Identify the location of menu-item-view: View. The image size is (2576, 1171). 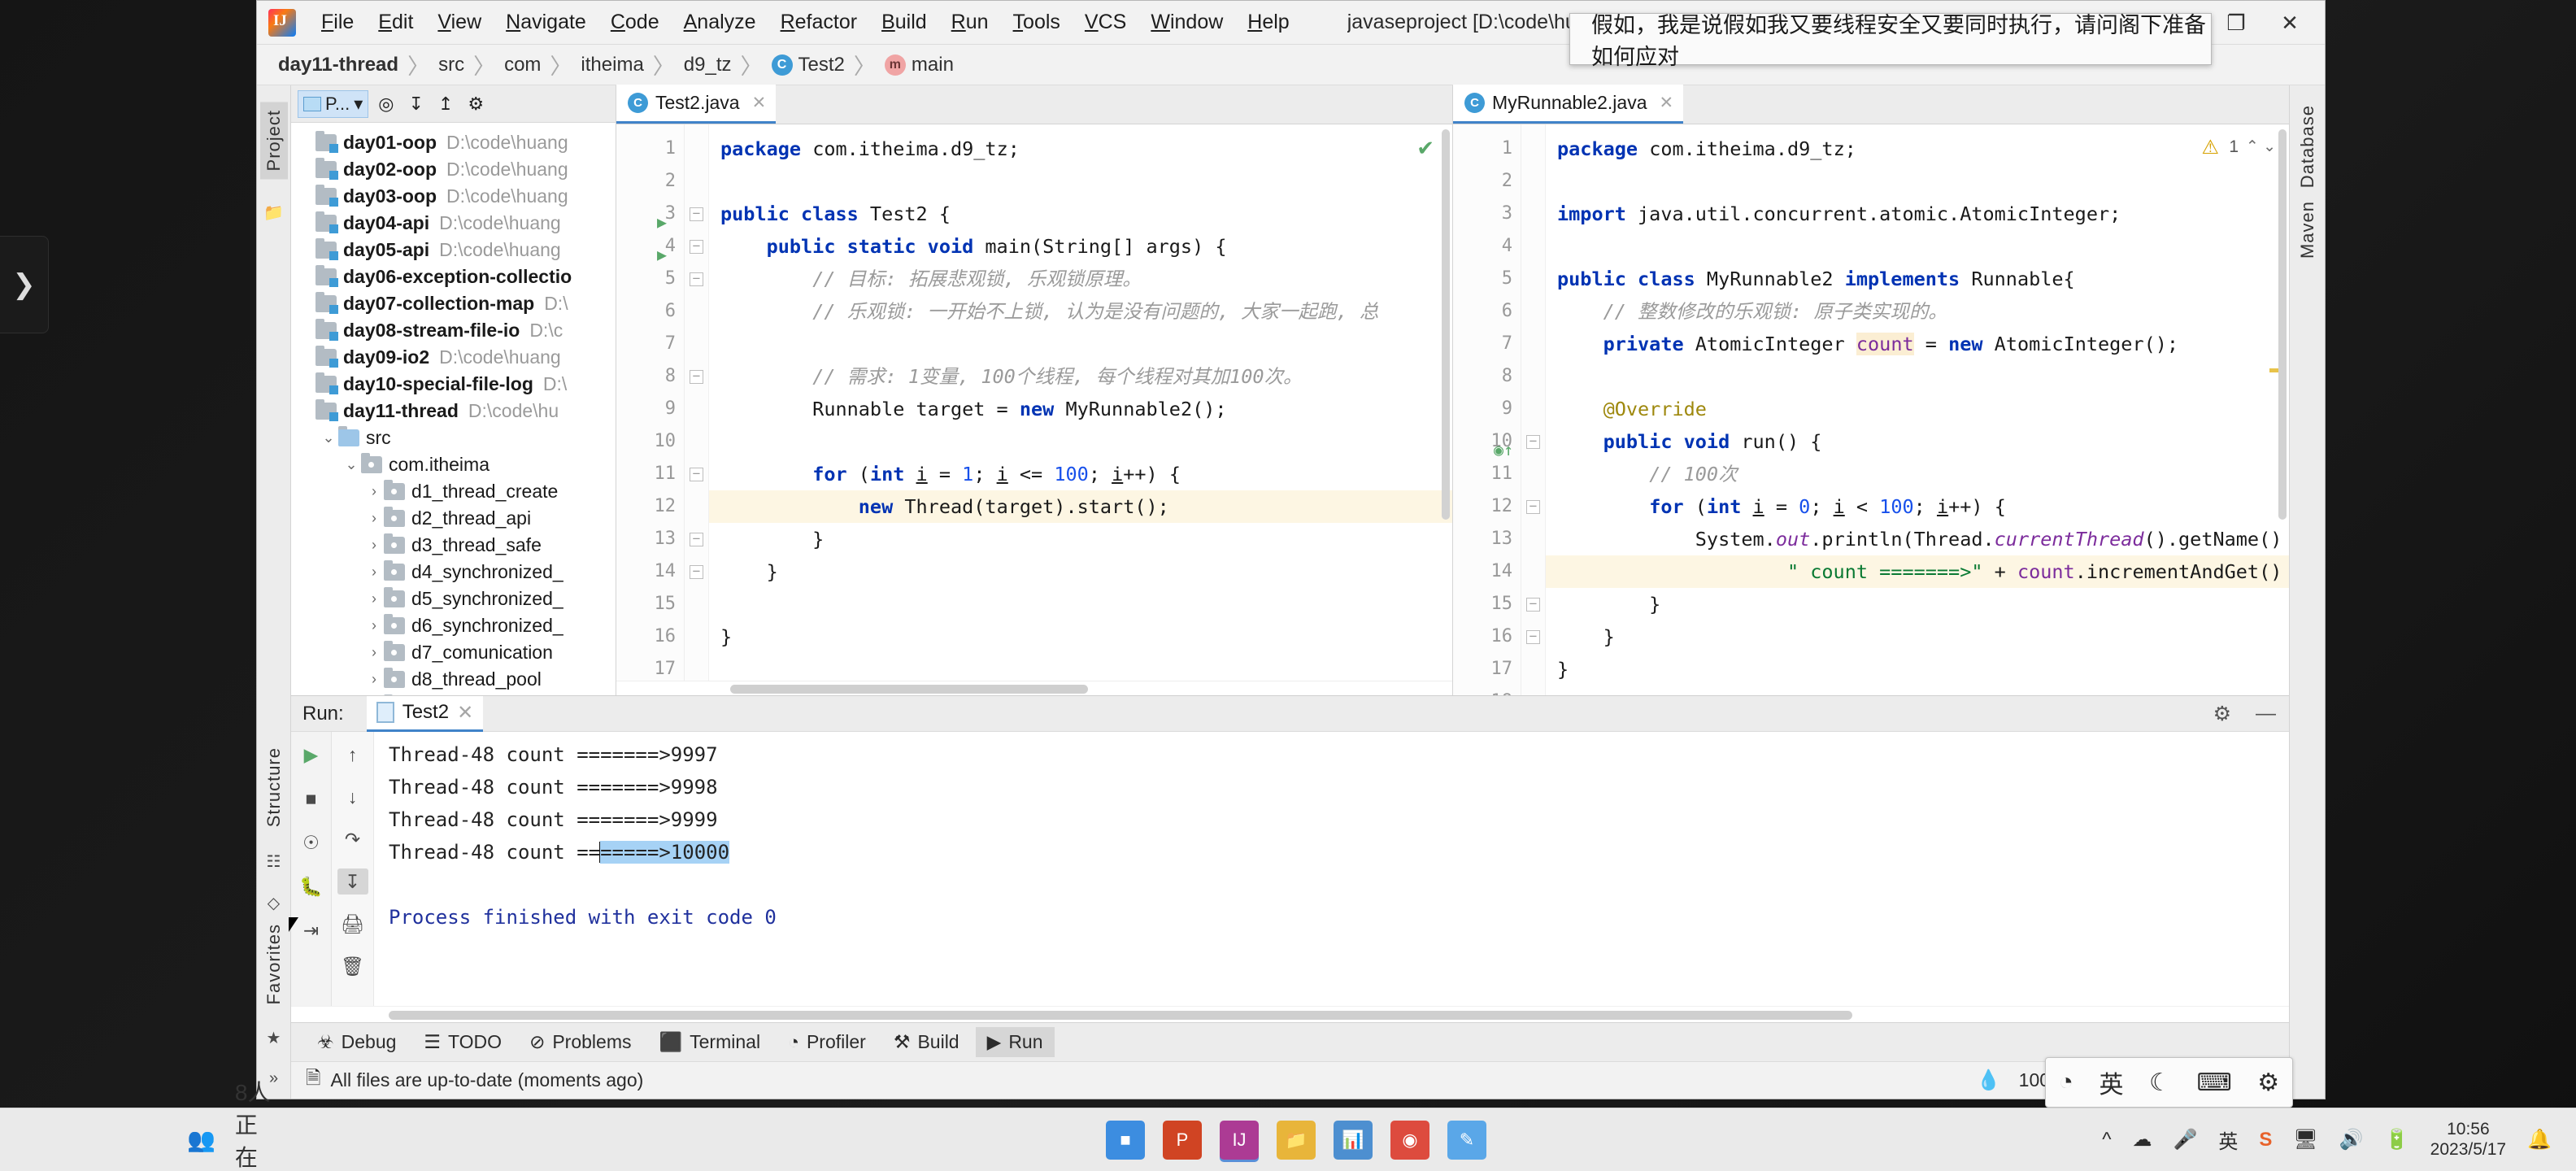
(460, 22).